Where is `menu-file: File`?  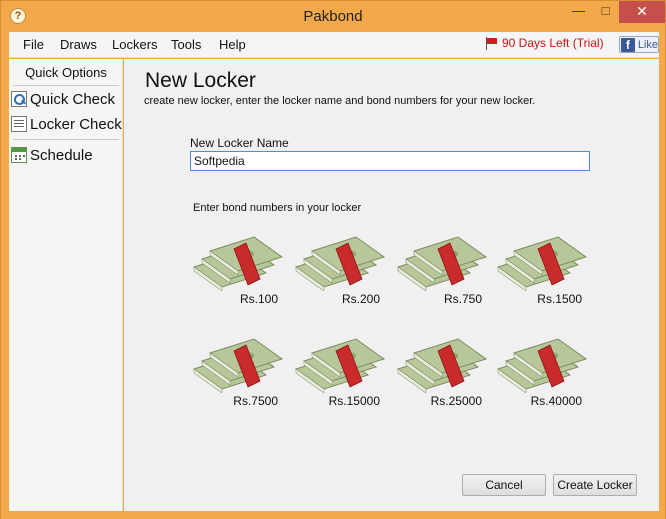
menu-file: File is located at coordinates (33, 44).